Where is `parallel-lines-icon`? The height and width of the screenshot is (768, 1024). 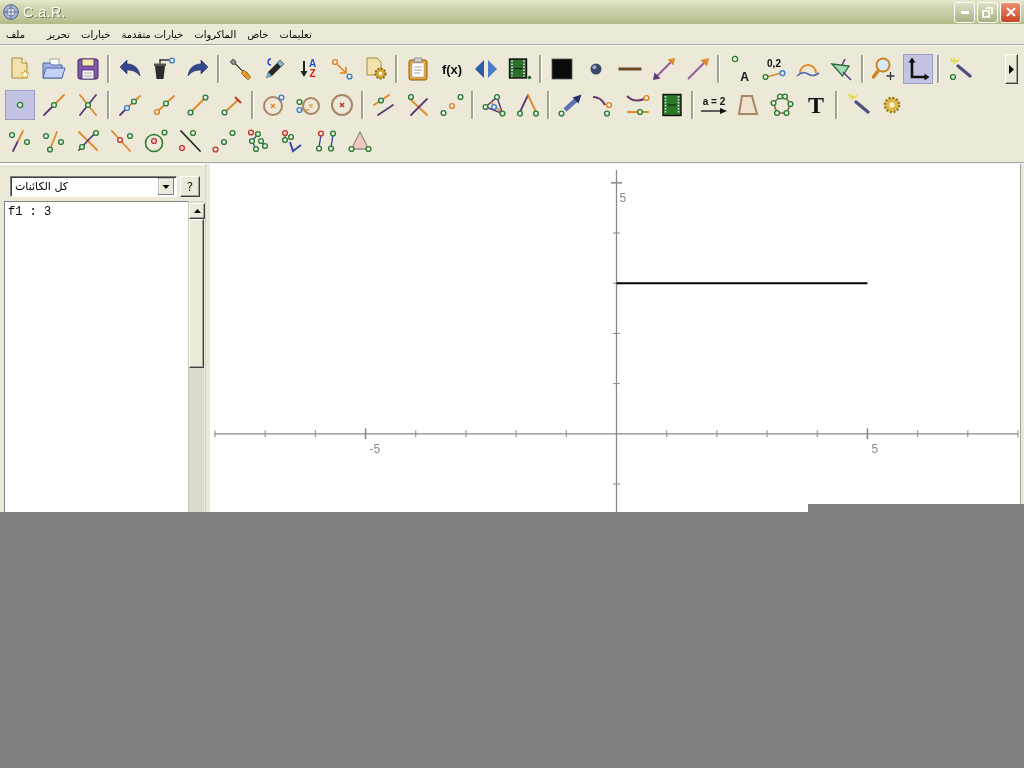 parallel-lines-icon is located at coordinates (384, 105).